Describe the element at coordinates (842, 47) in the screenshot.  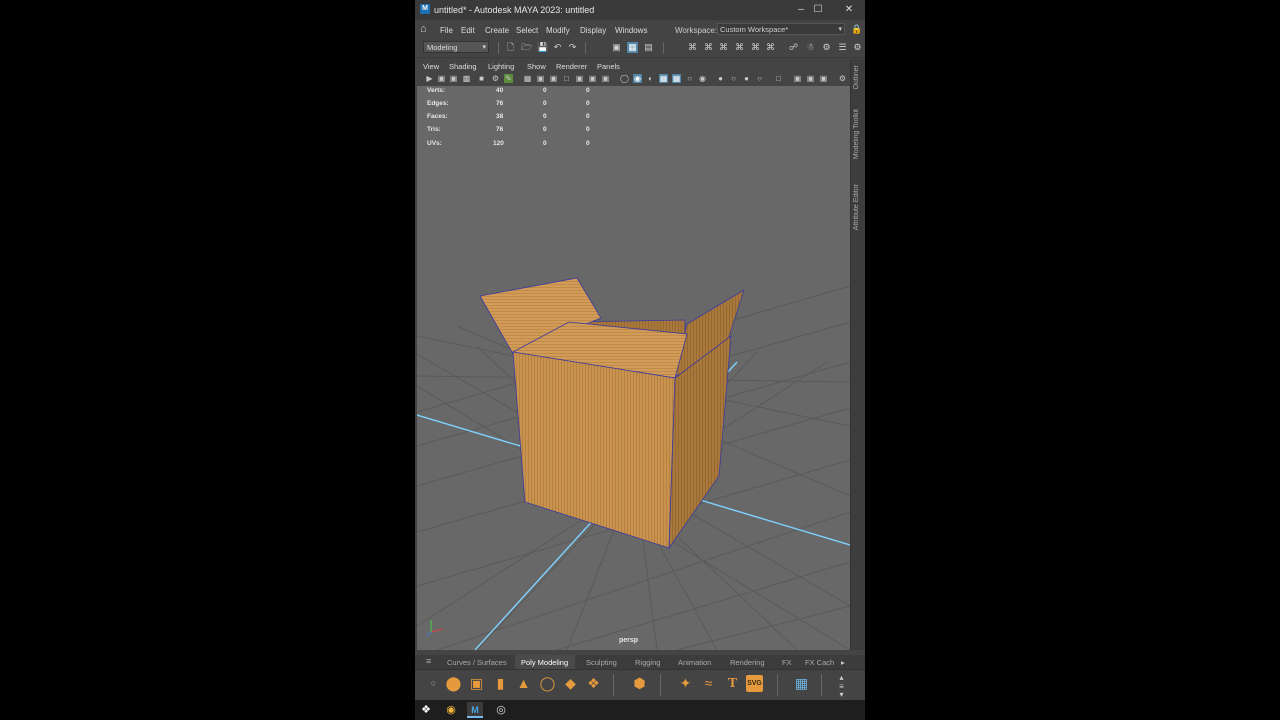
I see `ipr-icon: ☰` at that location.